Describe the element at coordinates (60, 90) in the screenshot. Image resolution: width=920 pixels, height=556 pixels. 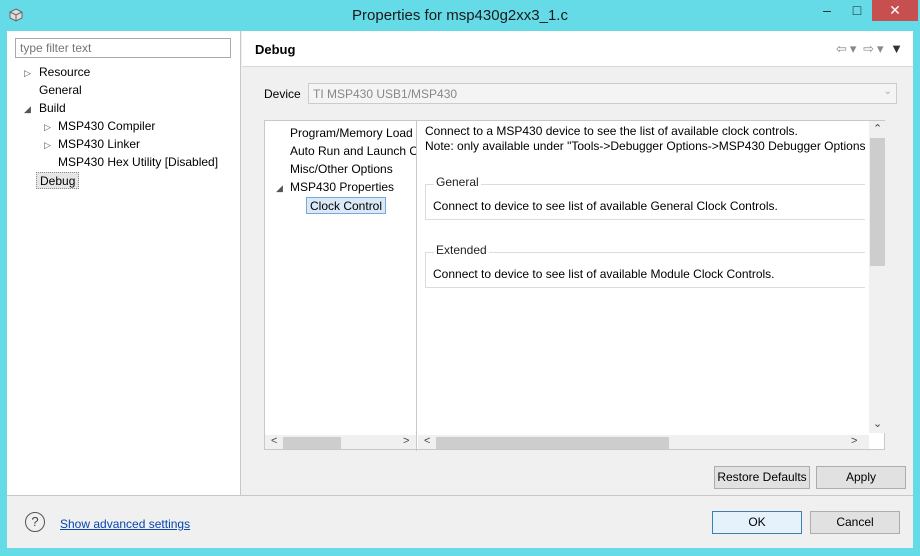
I see `tree-item-general: General` at that location.